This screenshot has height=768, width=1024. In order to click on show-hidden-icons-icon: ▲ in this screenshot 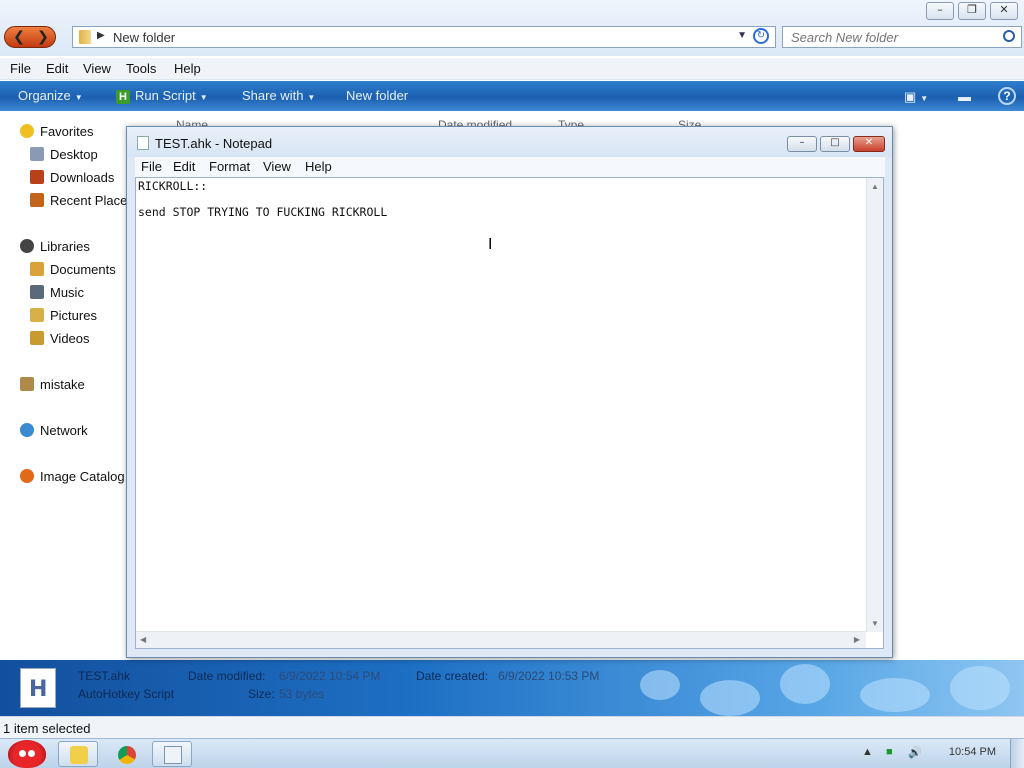, I will do `click(867, 752)`.